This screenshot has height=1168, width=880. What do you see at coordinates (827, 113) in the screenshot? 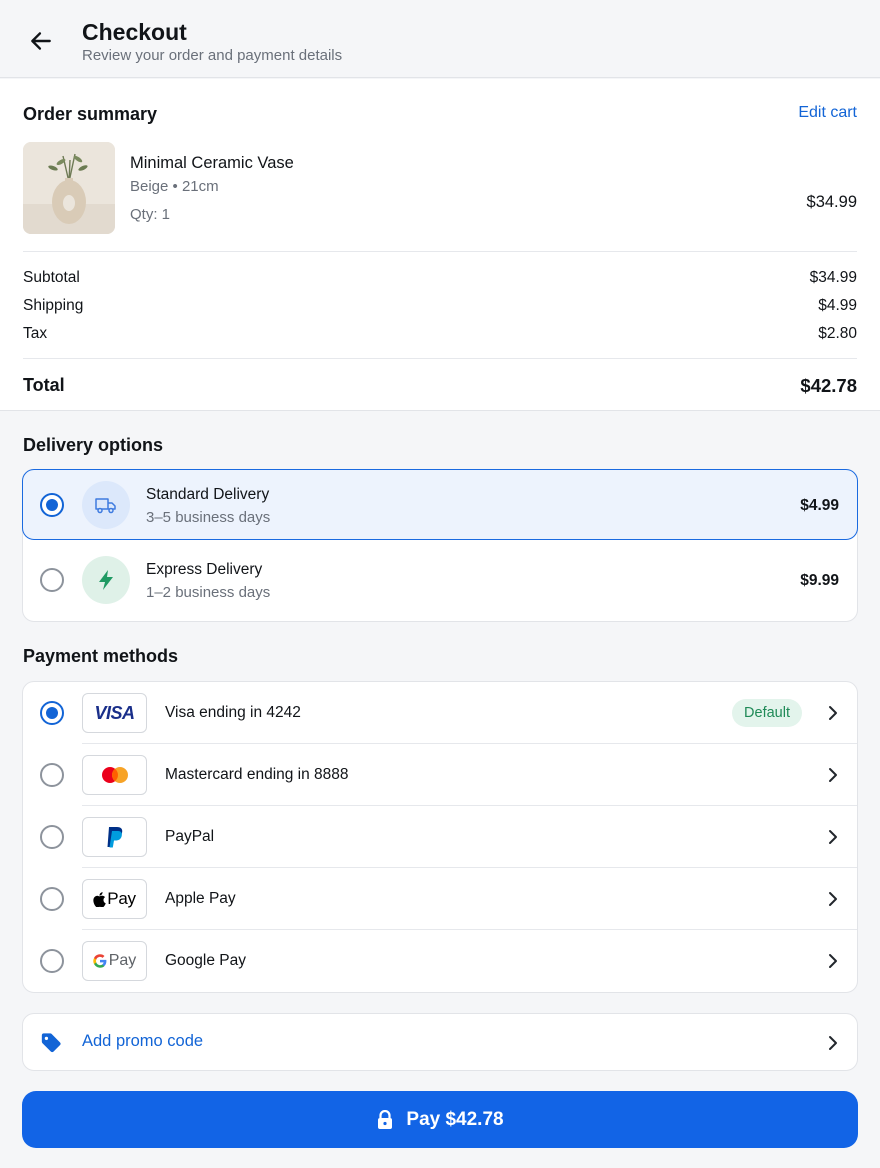
I see `edit-cart-link: Edit cart` at bounding box center [827, 113].